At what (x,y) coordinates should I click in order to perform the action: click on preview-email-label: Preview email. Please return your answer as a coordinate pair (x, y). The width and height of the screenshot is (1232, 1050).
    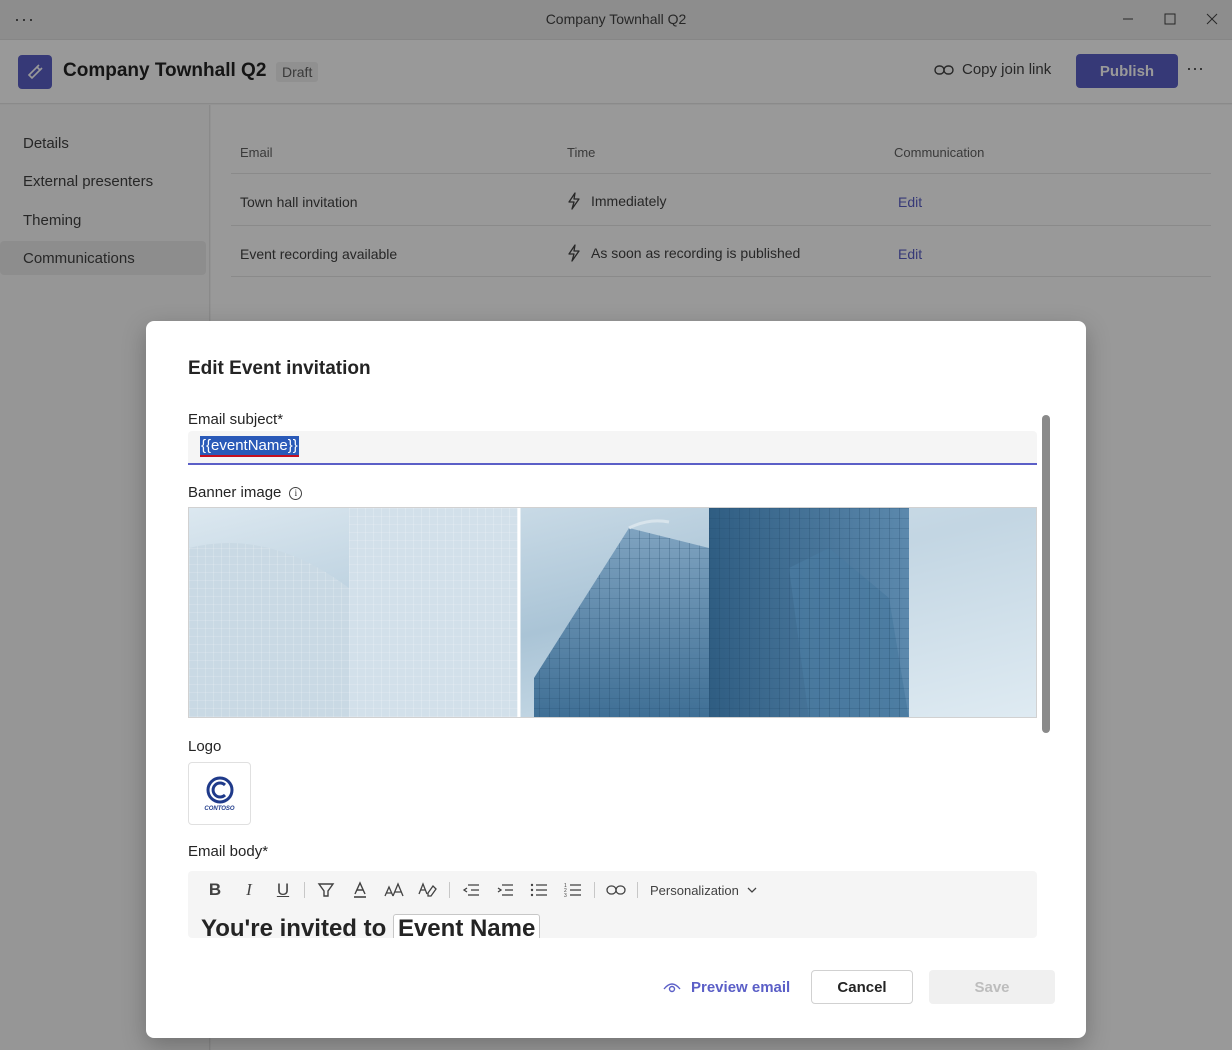
    Looking at the image, I should click on (741, 987).